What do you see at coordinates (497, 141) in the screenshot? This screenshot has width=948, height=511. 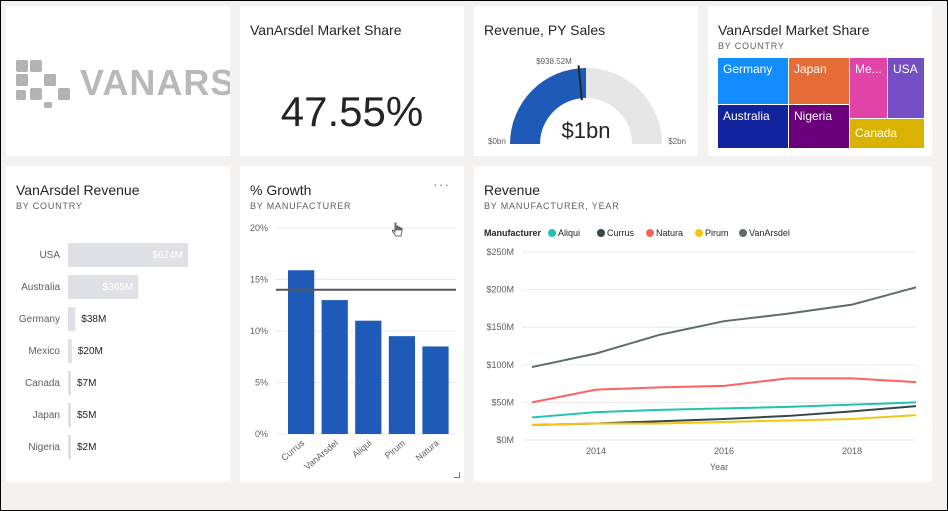 I see `gauge-min-label: $0bn` at bounding box center [497, 141].